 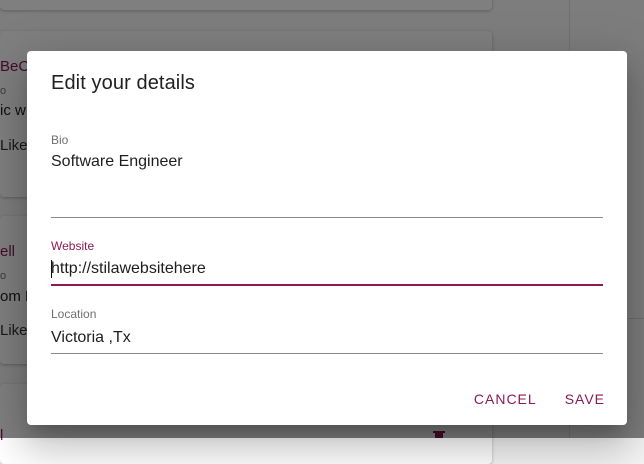 What do you see at coordinates (73, 246) in the screenshot?
I see `website-label: Website` at bounding box center [73, 246].